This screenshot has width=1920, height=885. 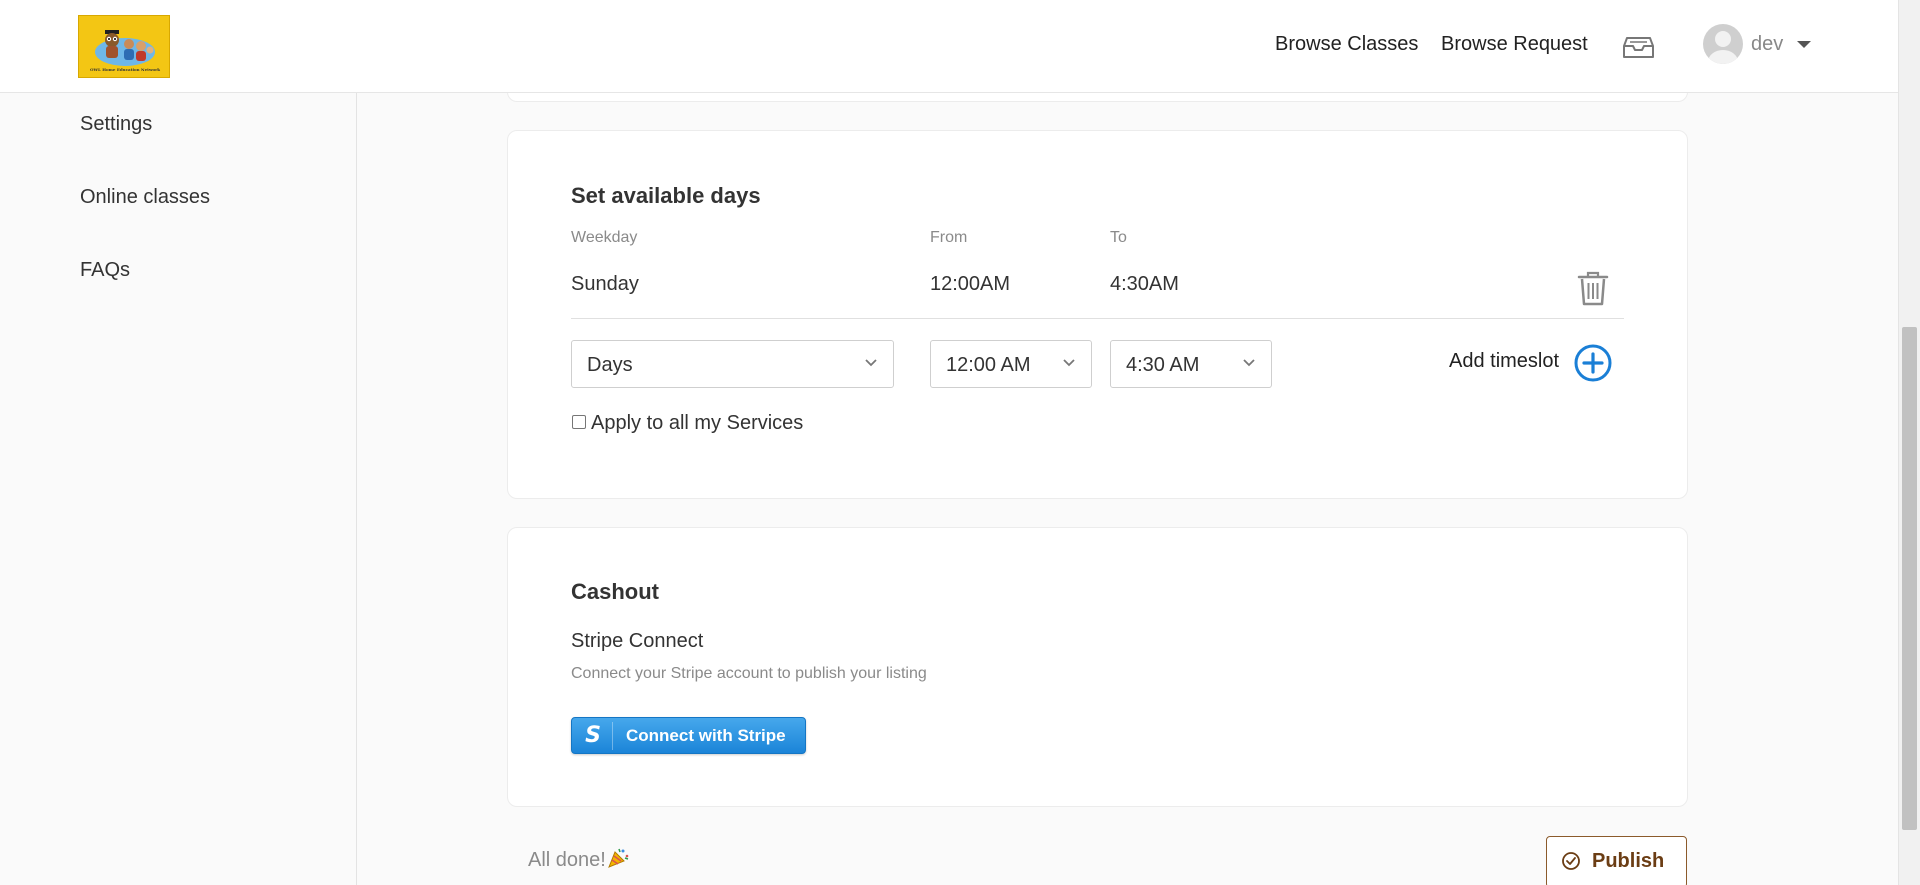 What do you see at coordinates (1346, 44) in the screenshot?
I see `nav-browse-classes: Browse Classes` at bounding box center [1346, 44].